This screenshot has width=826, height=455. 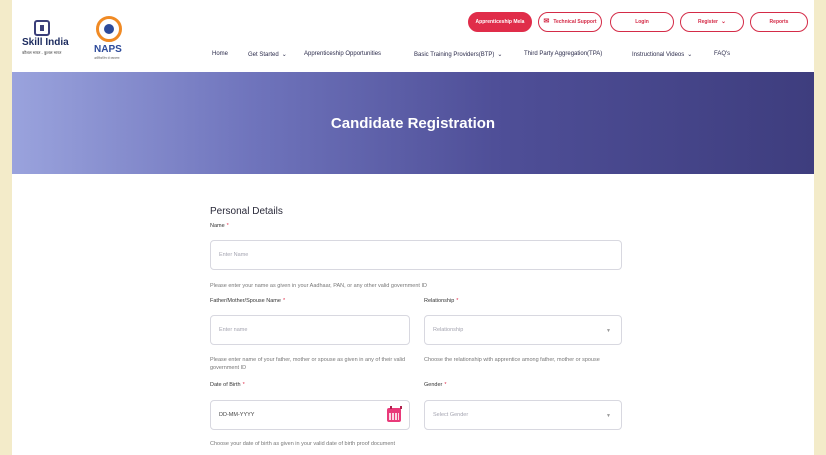 I want to click on guardian-name-placeholder: Enter name, so click(x=233, y=330).